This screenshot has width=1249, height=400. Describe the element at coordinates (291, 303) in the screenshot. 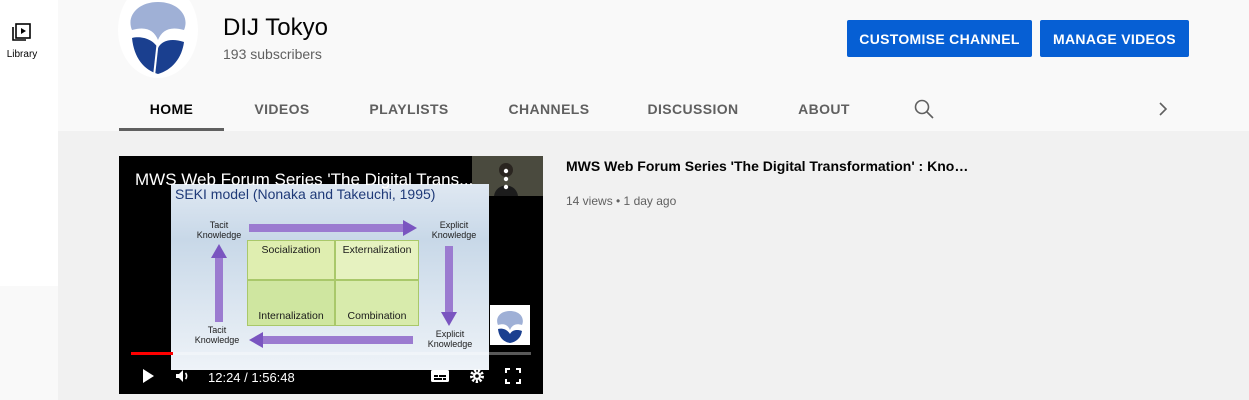

I see `quadrant-internalization: Internalization` at that location.